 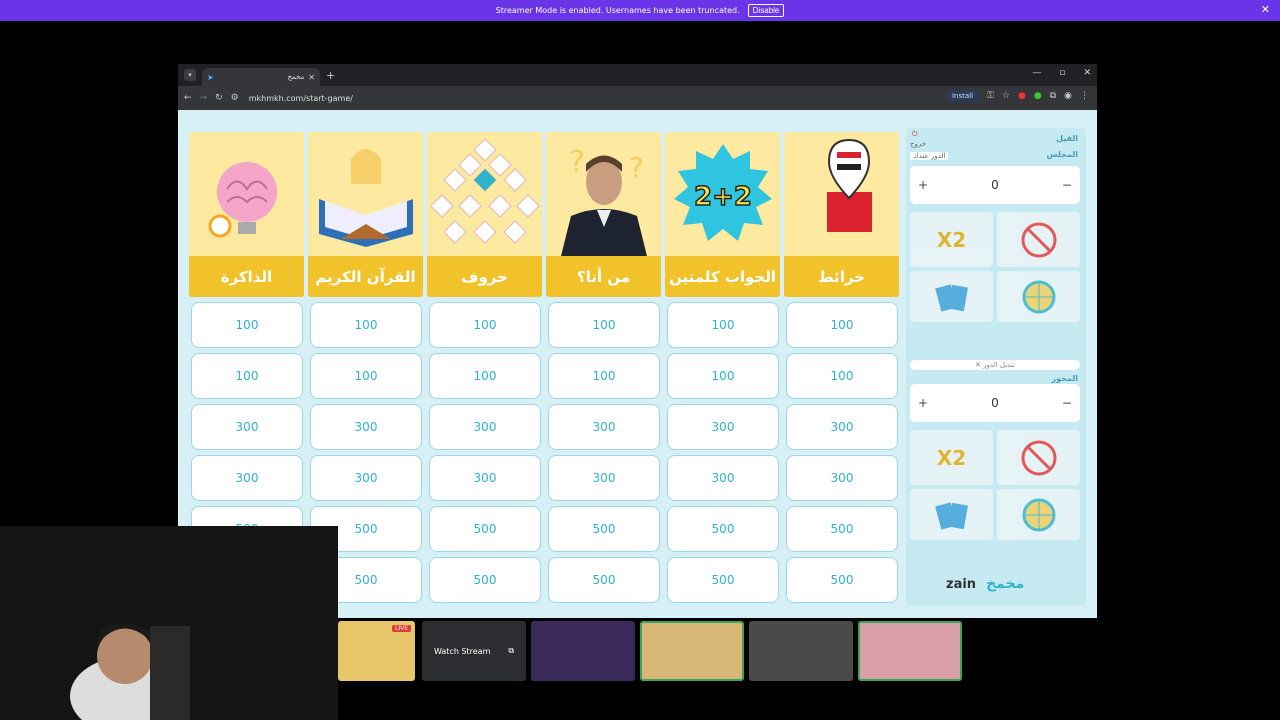 I want to click on category-label: القرآن الكريم, so click(x=365, y=276).